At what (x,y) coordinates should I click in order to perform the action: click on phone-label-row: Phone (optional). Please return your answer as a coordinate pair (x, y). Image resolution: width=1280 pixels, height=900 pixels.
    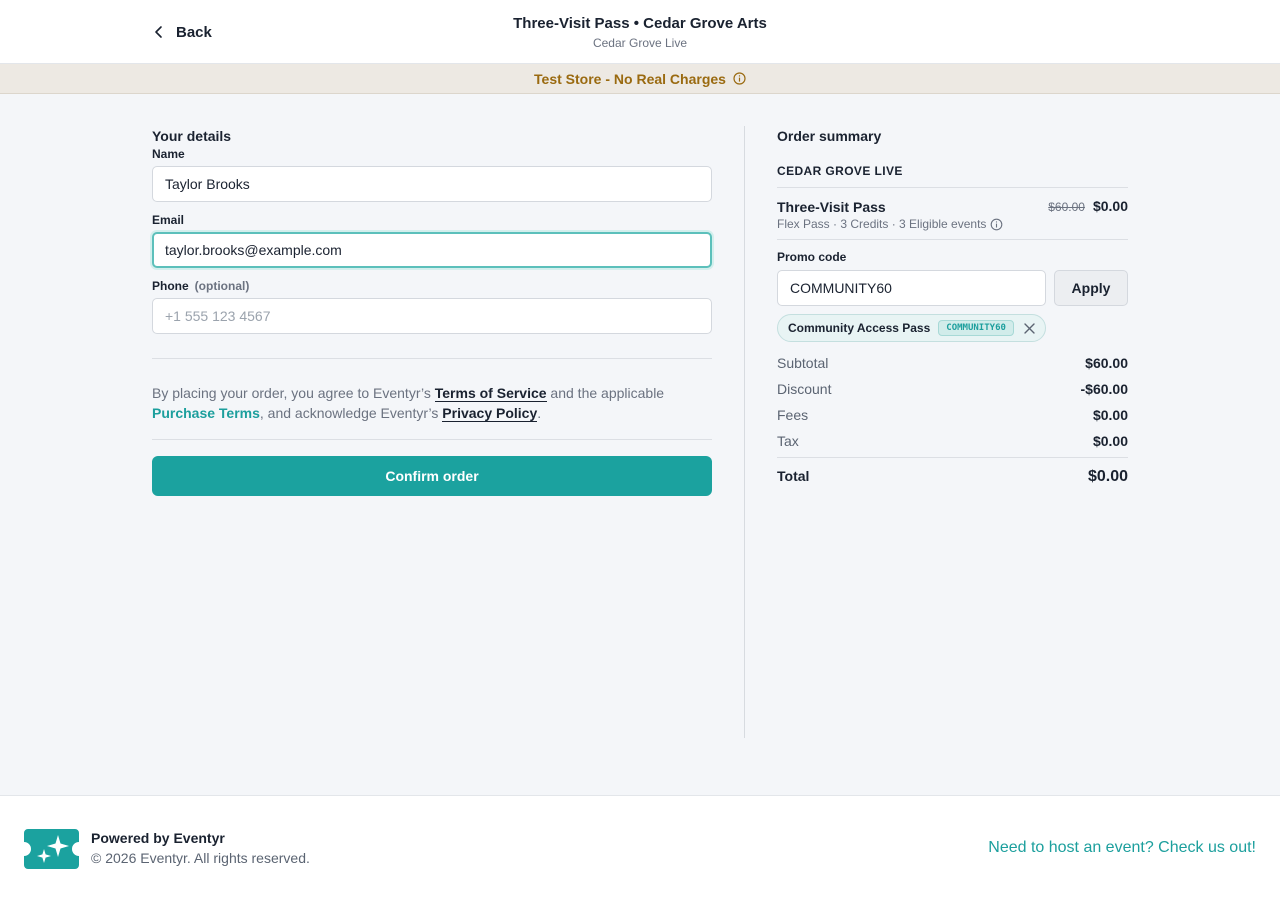
    Looking at the image, I should click on (432, 286).